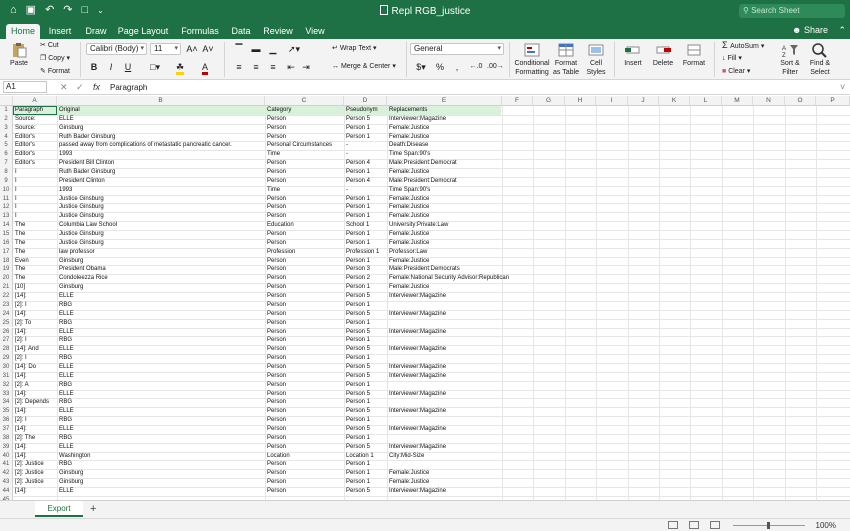 Image resolution: width=850 pixels, height=531 pixels. What do you see at coordinates (155, 67) in the screenshot?
I see `borders-icon: □▾` at bounding box center [155, 67].